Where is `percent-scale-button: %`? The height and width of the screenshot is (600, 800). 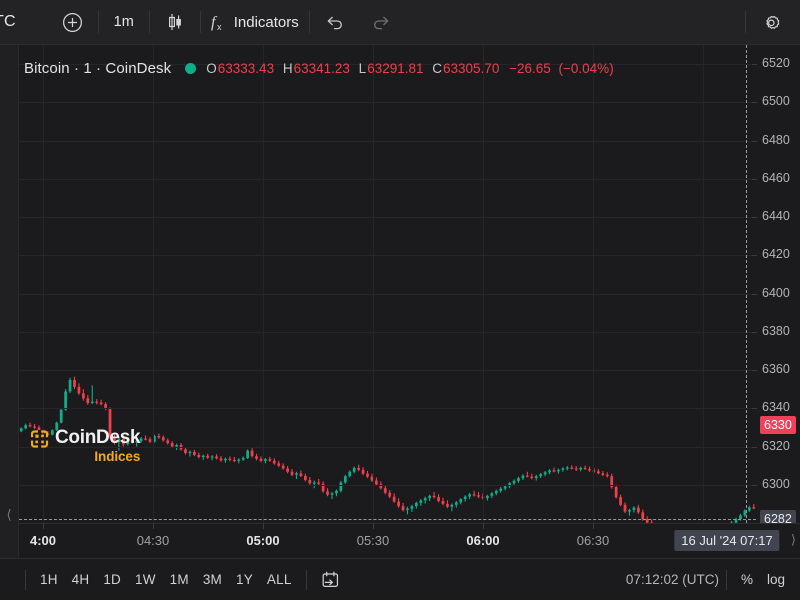
percent-scale-button: % is located at coordinates (747, 579).